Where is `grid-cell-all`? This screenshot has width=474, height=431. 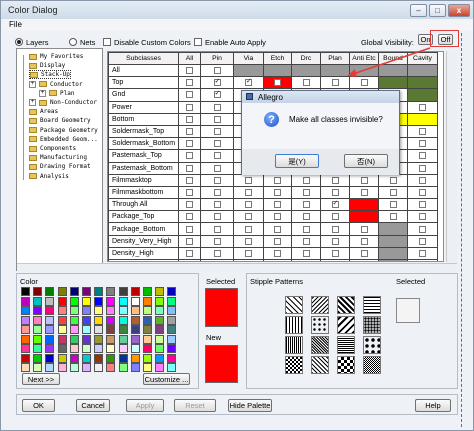 grid-cell-all is located at coordinates (189, 229).